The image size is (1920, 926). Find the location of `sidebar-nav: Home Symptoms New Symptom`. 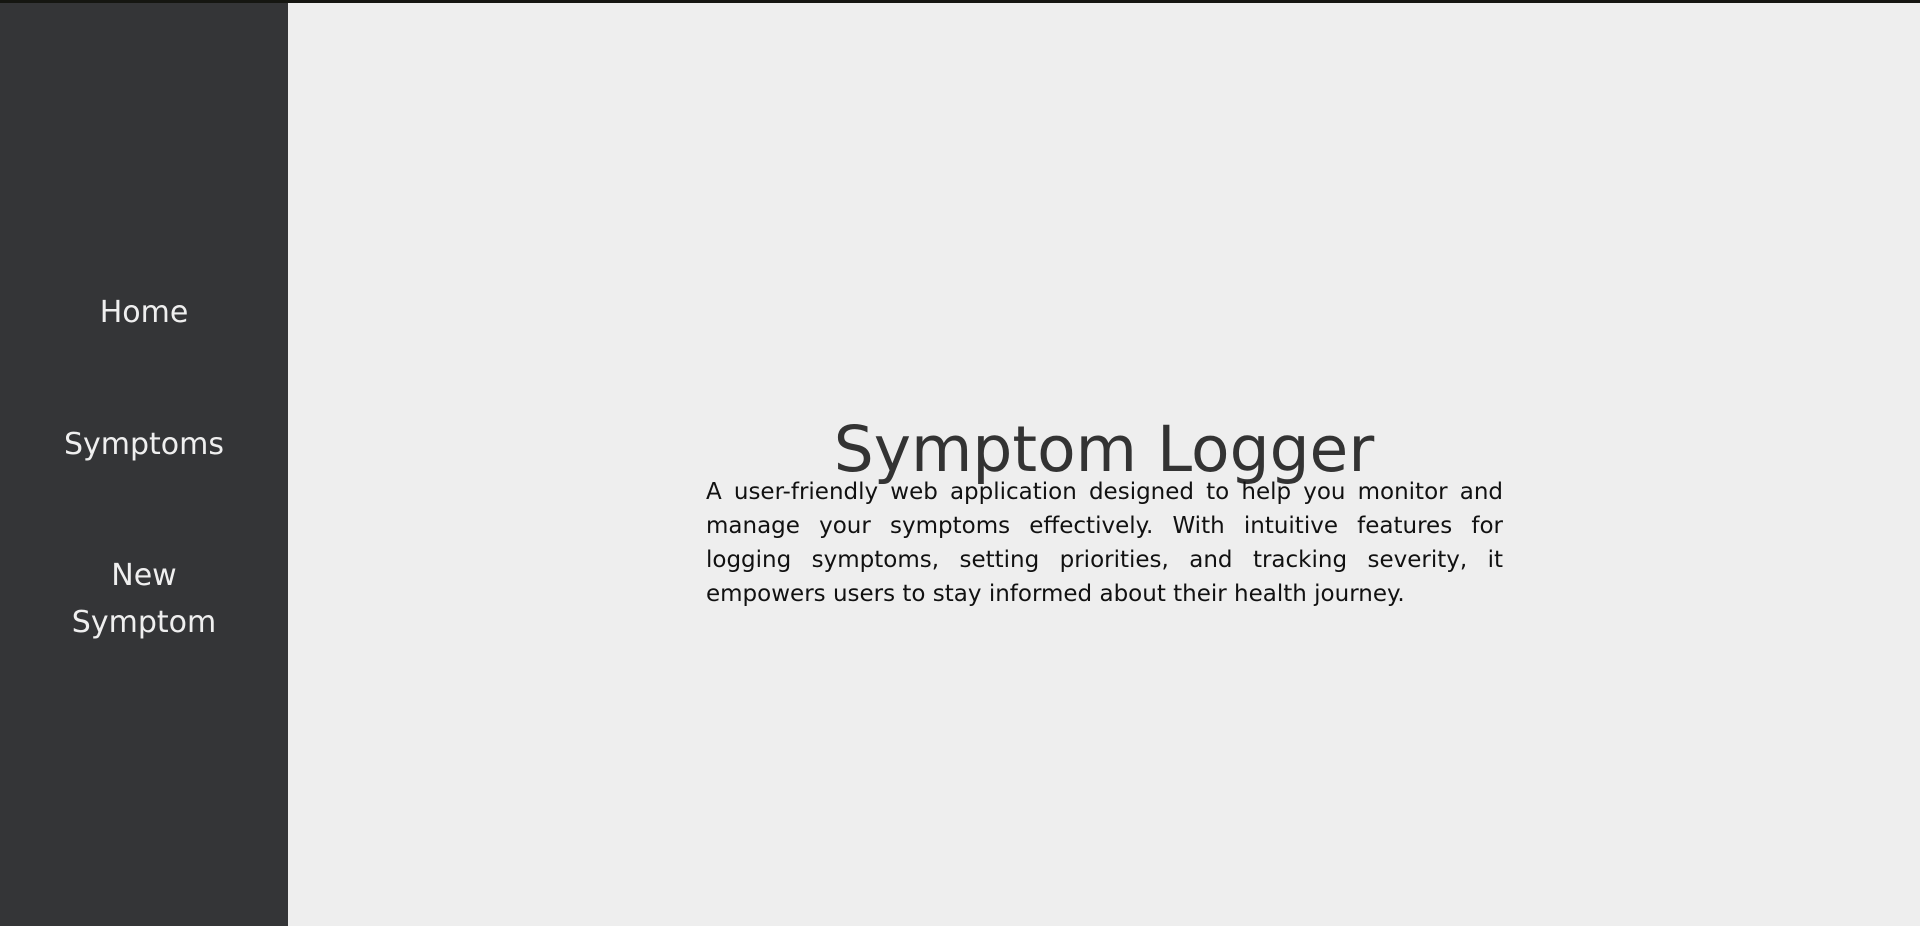

sidebar-nav: Home Symptoms New Symptom is located at coordinates (144, 464).